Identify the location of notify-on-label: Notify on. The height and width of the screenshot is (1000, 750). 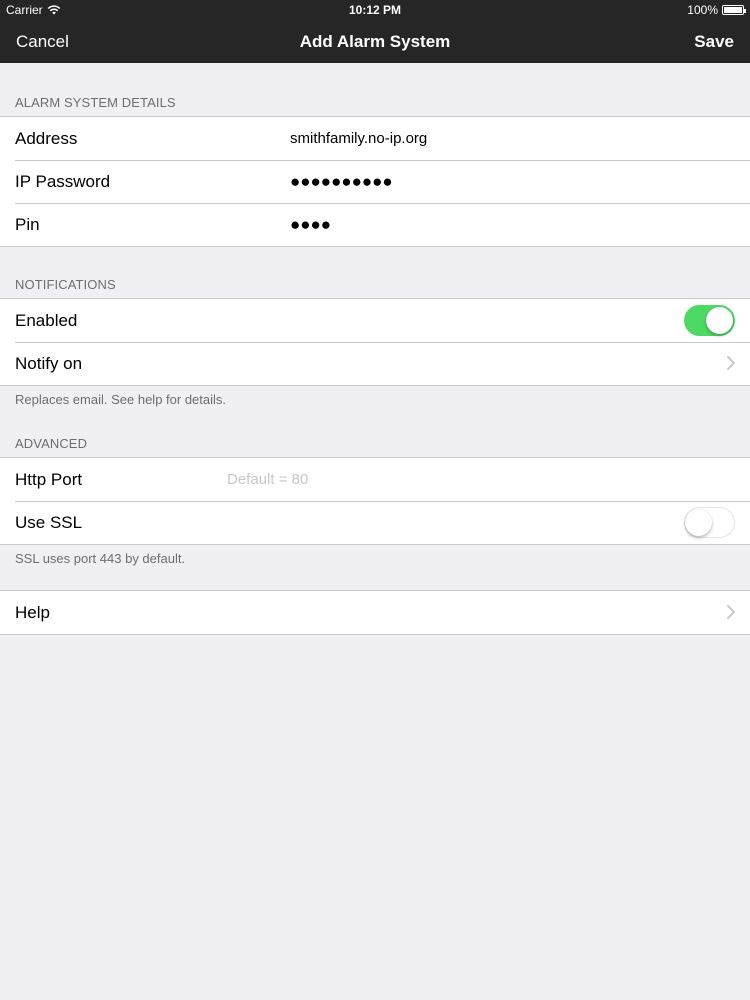
(49, 363).